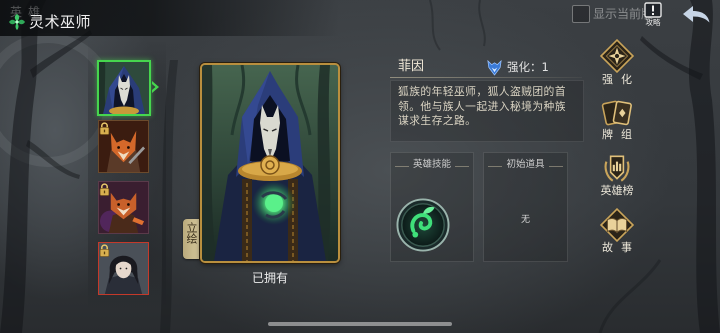 The image size is (720, 333). I want to click on hero-name: 菲因, so click(411, 66).